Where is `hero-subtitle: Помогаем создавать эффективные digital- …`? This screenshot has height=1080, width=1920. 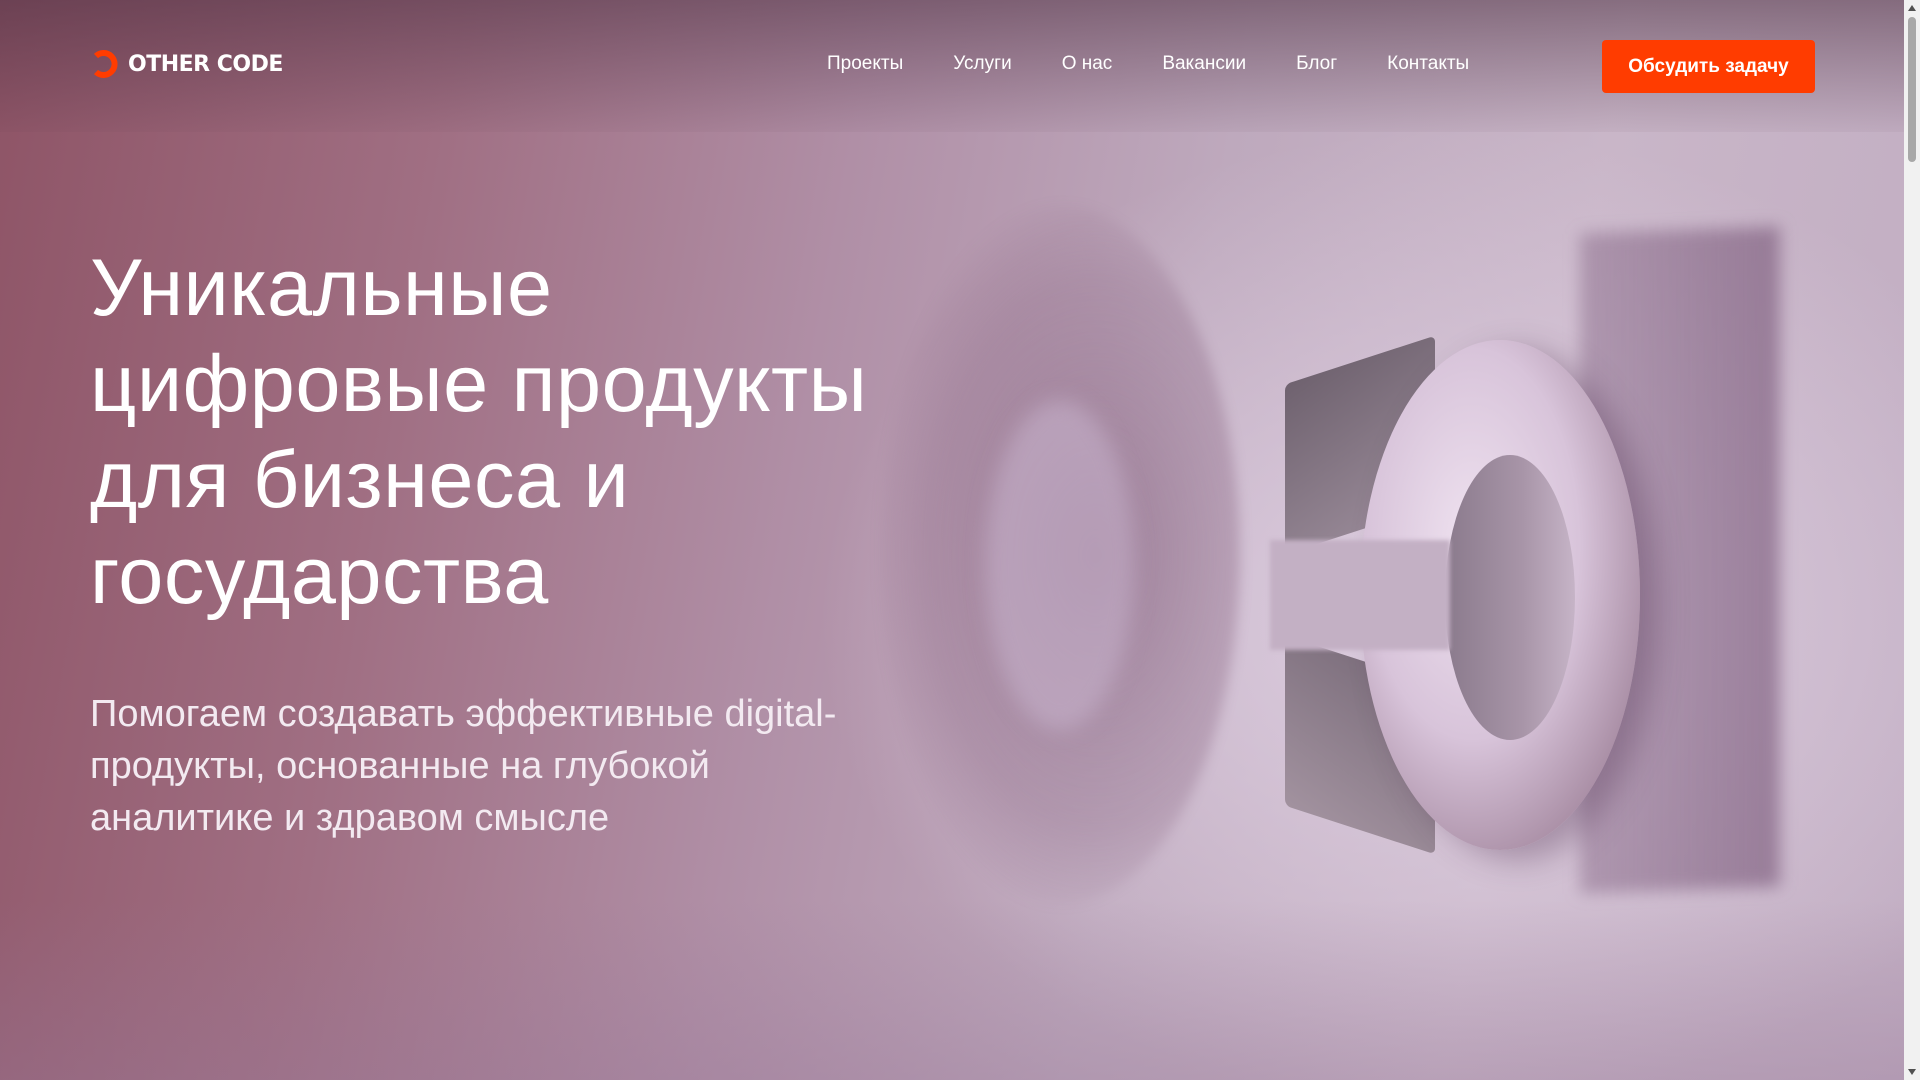 hero-subtitle: Помогаем создавать эффективные digital- … is located at coordinates (520, 766).